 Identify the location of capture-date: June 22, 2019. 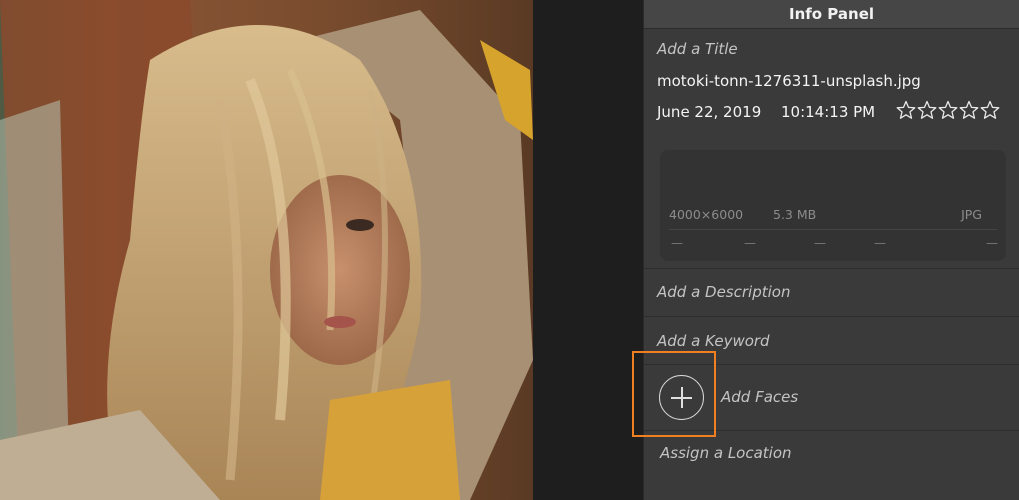
(709, 112).